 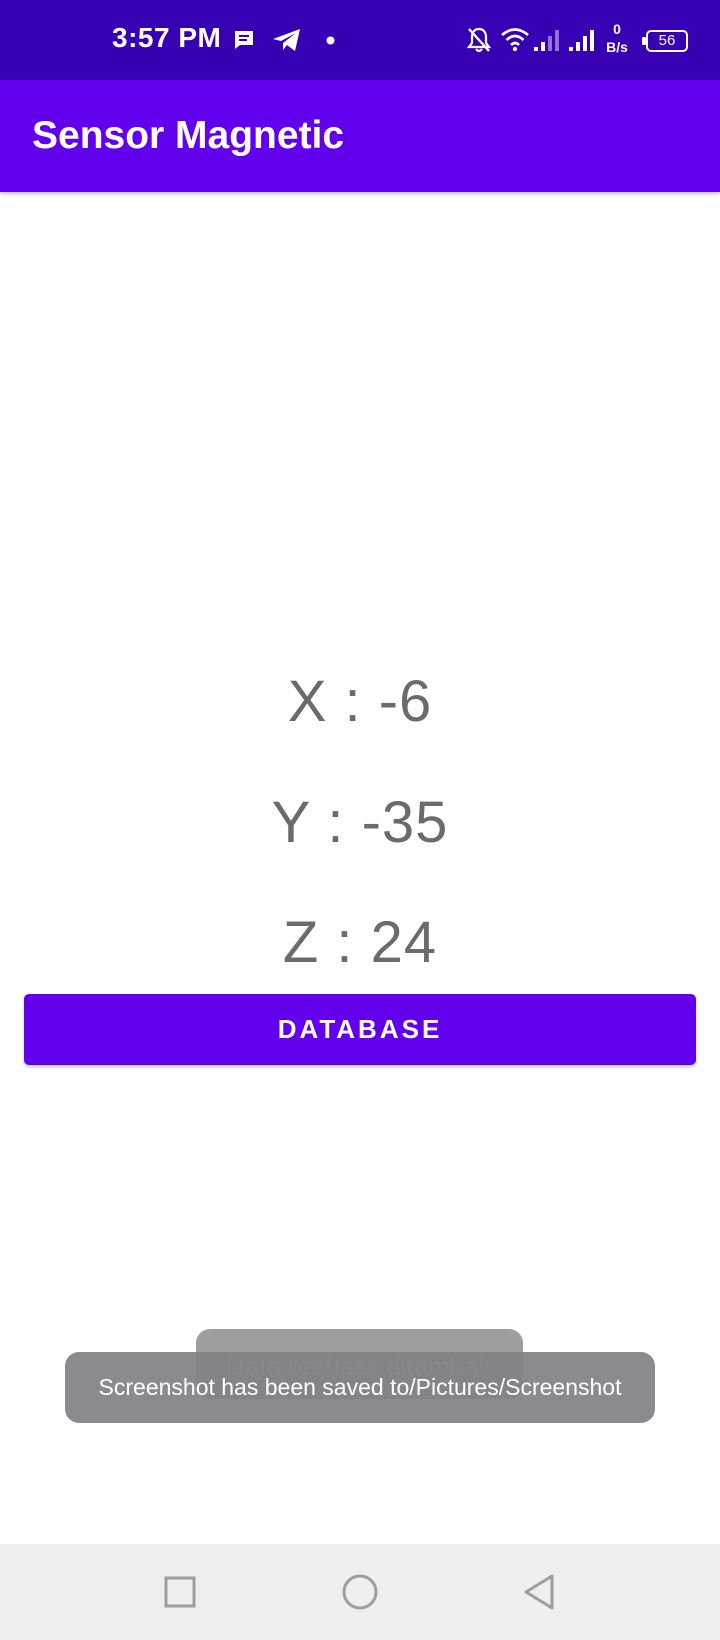 What do you see at coordinates (330, 40) in the screenshot?
I see `dot-icon` at bounding box center [330, 40].